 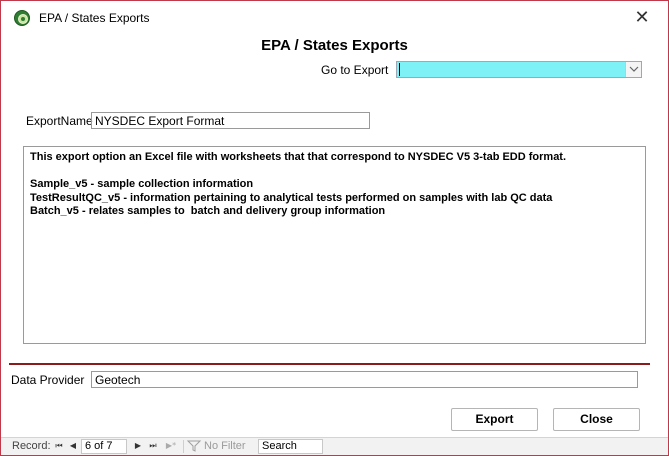 What do you see at coordinates (31, 446) in the screenshot?
I see `record-label: Record:` at bounding box center [31, 446].